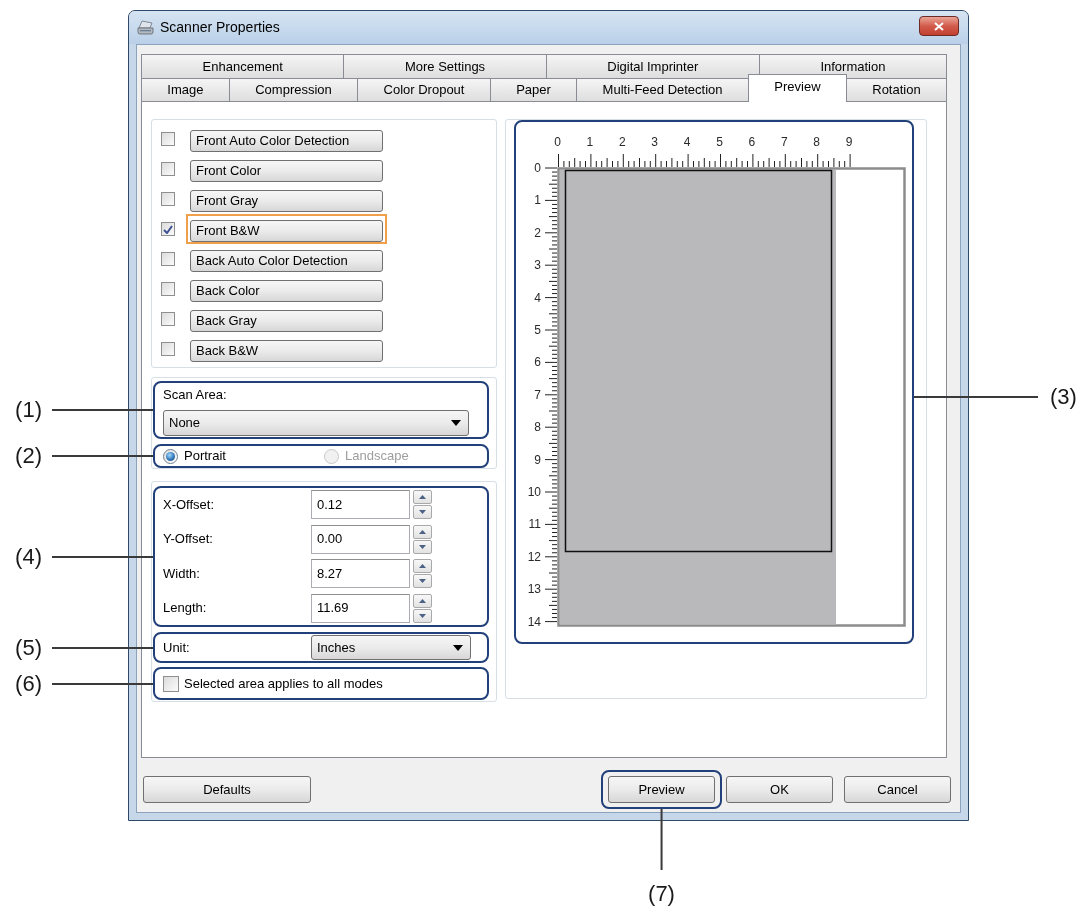 This screenshot has height=912, width=1087. What do you see at coordinates (185, 608) in the screenshot?
I see `field-label: Length:` at bounding box center [185, 608].